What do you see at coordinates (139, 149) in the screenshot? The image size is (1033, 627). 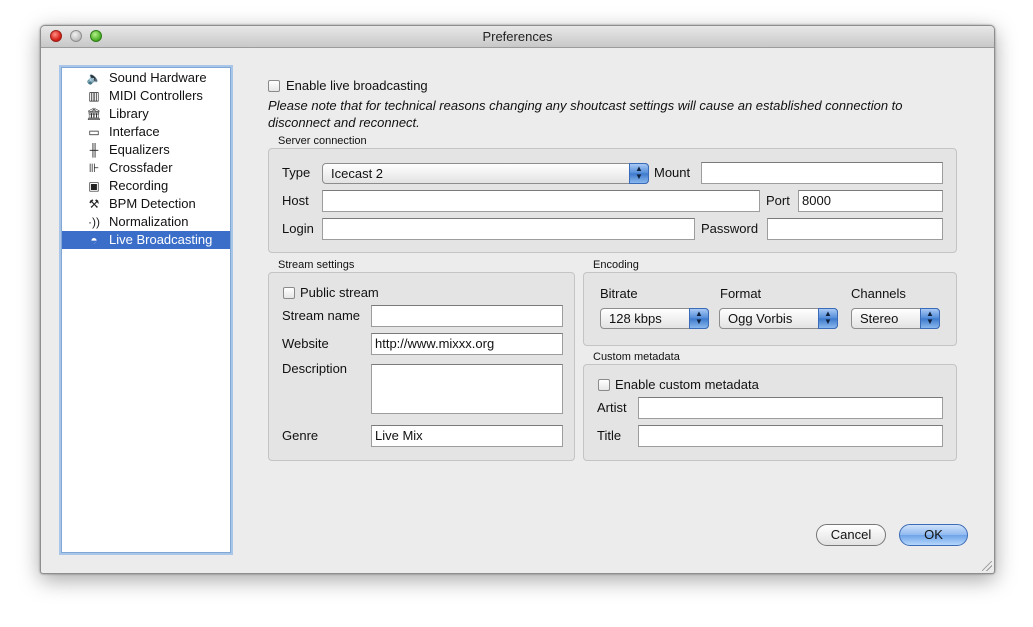 I see `sidebar-item-label: Equalizers` at bounding box center [139, 149].